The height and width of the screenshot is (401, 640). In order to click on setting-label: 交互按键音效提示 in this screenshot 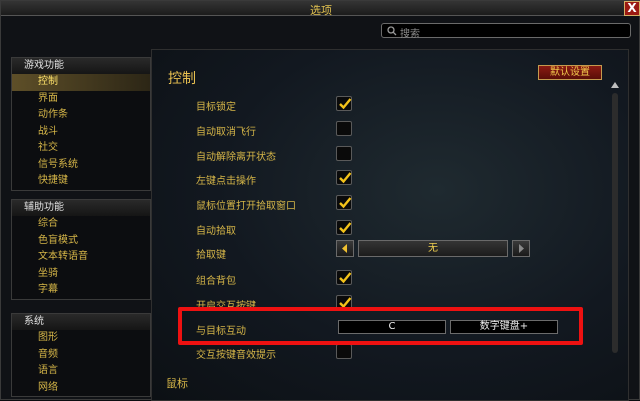, I will do `click(236, 355)`.